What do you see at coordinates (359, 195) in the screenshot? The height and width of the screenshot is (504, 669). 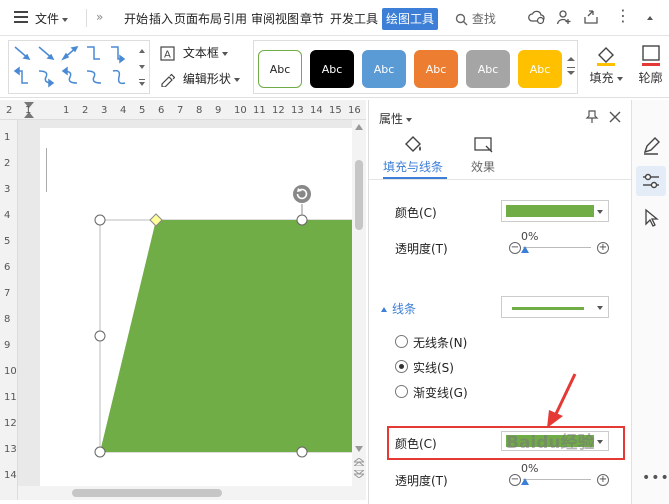 I see `vertical-scroll-thumb` at bounding box center [359, 195].